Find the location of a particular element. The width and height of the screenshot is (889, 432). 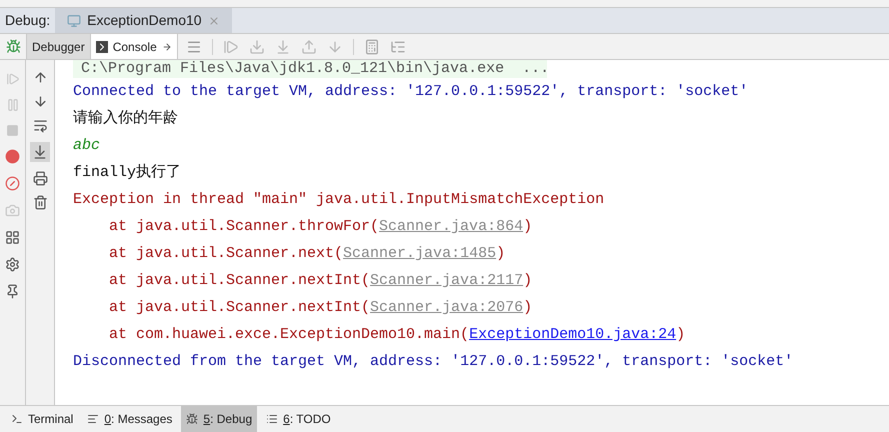

tool-window-tab: Terminal is located at coordinates (42, 419).